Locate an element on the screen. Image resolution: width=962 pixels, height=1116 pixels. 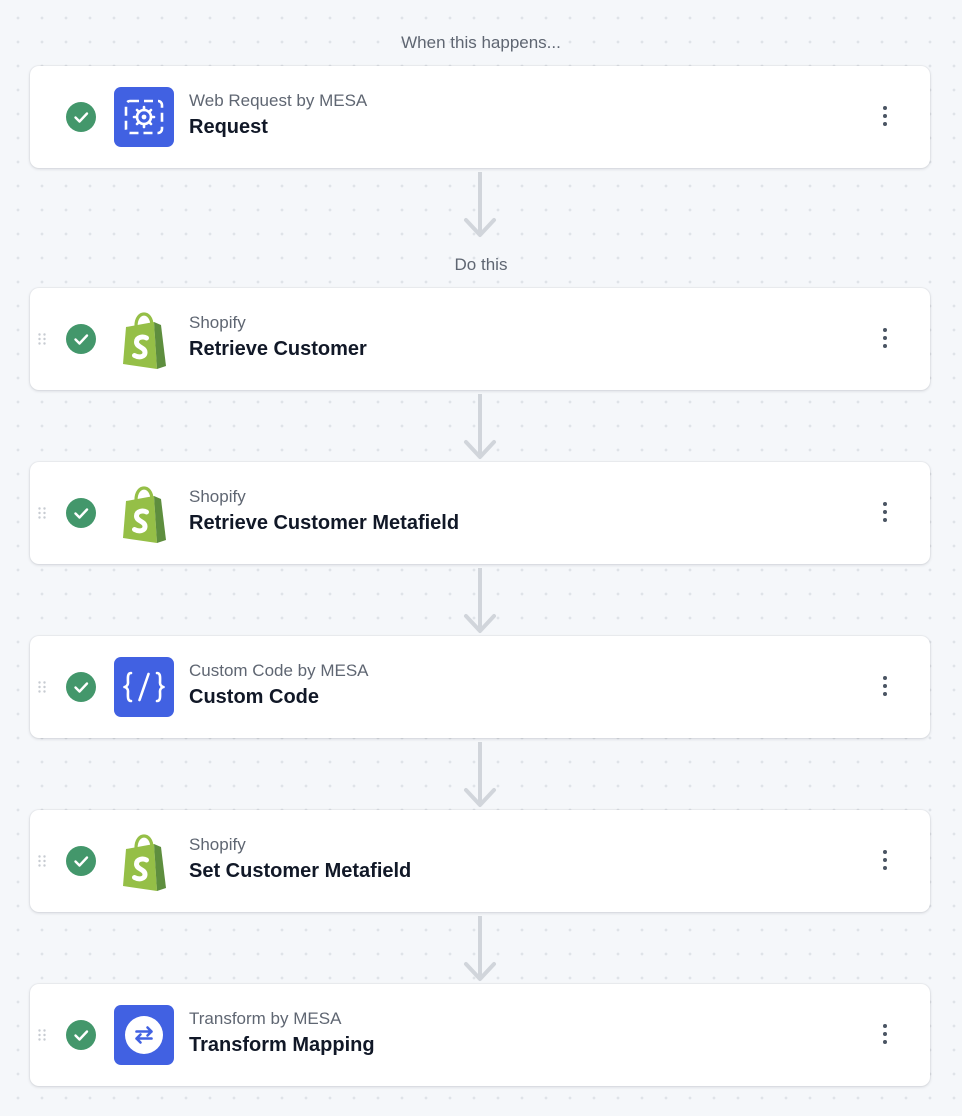
step-card: Shopify Retrieve Customer is located at coordinates (480, 339).